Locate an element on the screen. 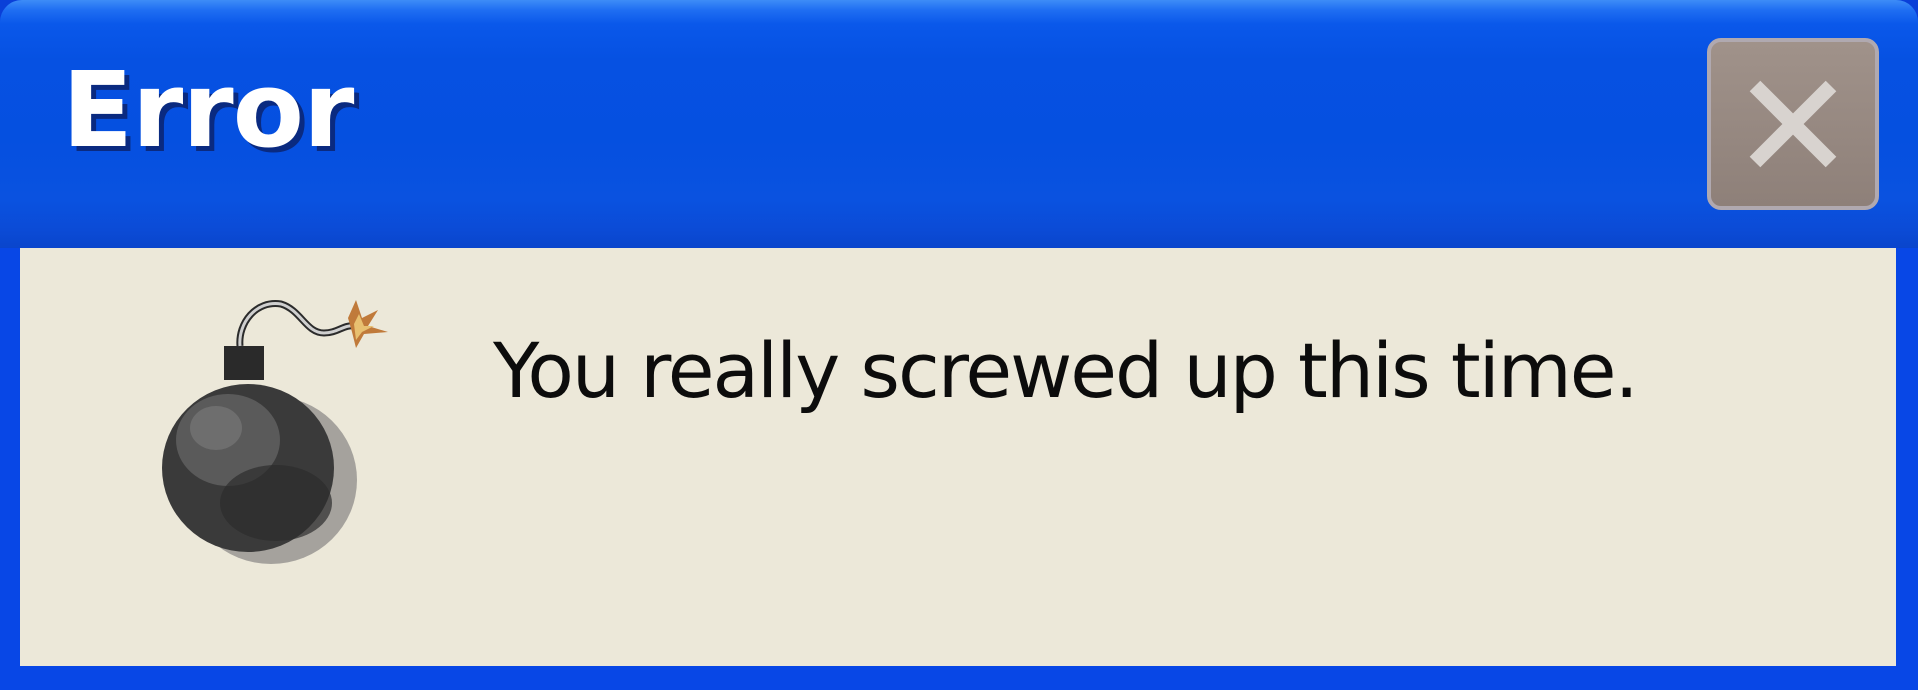  error-message: You really screwed up this time. is located at coordinates (1066, 370).